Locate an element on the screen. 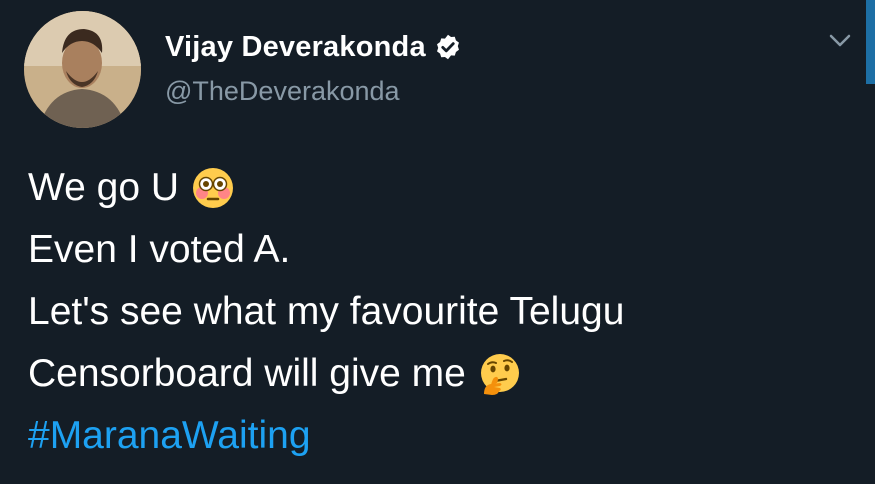 Image resolution: width=875 pixels, height=484 pixels. tweet-line: Let's see what my favourite Telugu is located at coordinates (326, 312).